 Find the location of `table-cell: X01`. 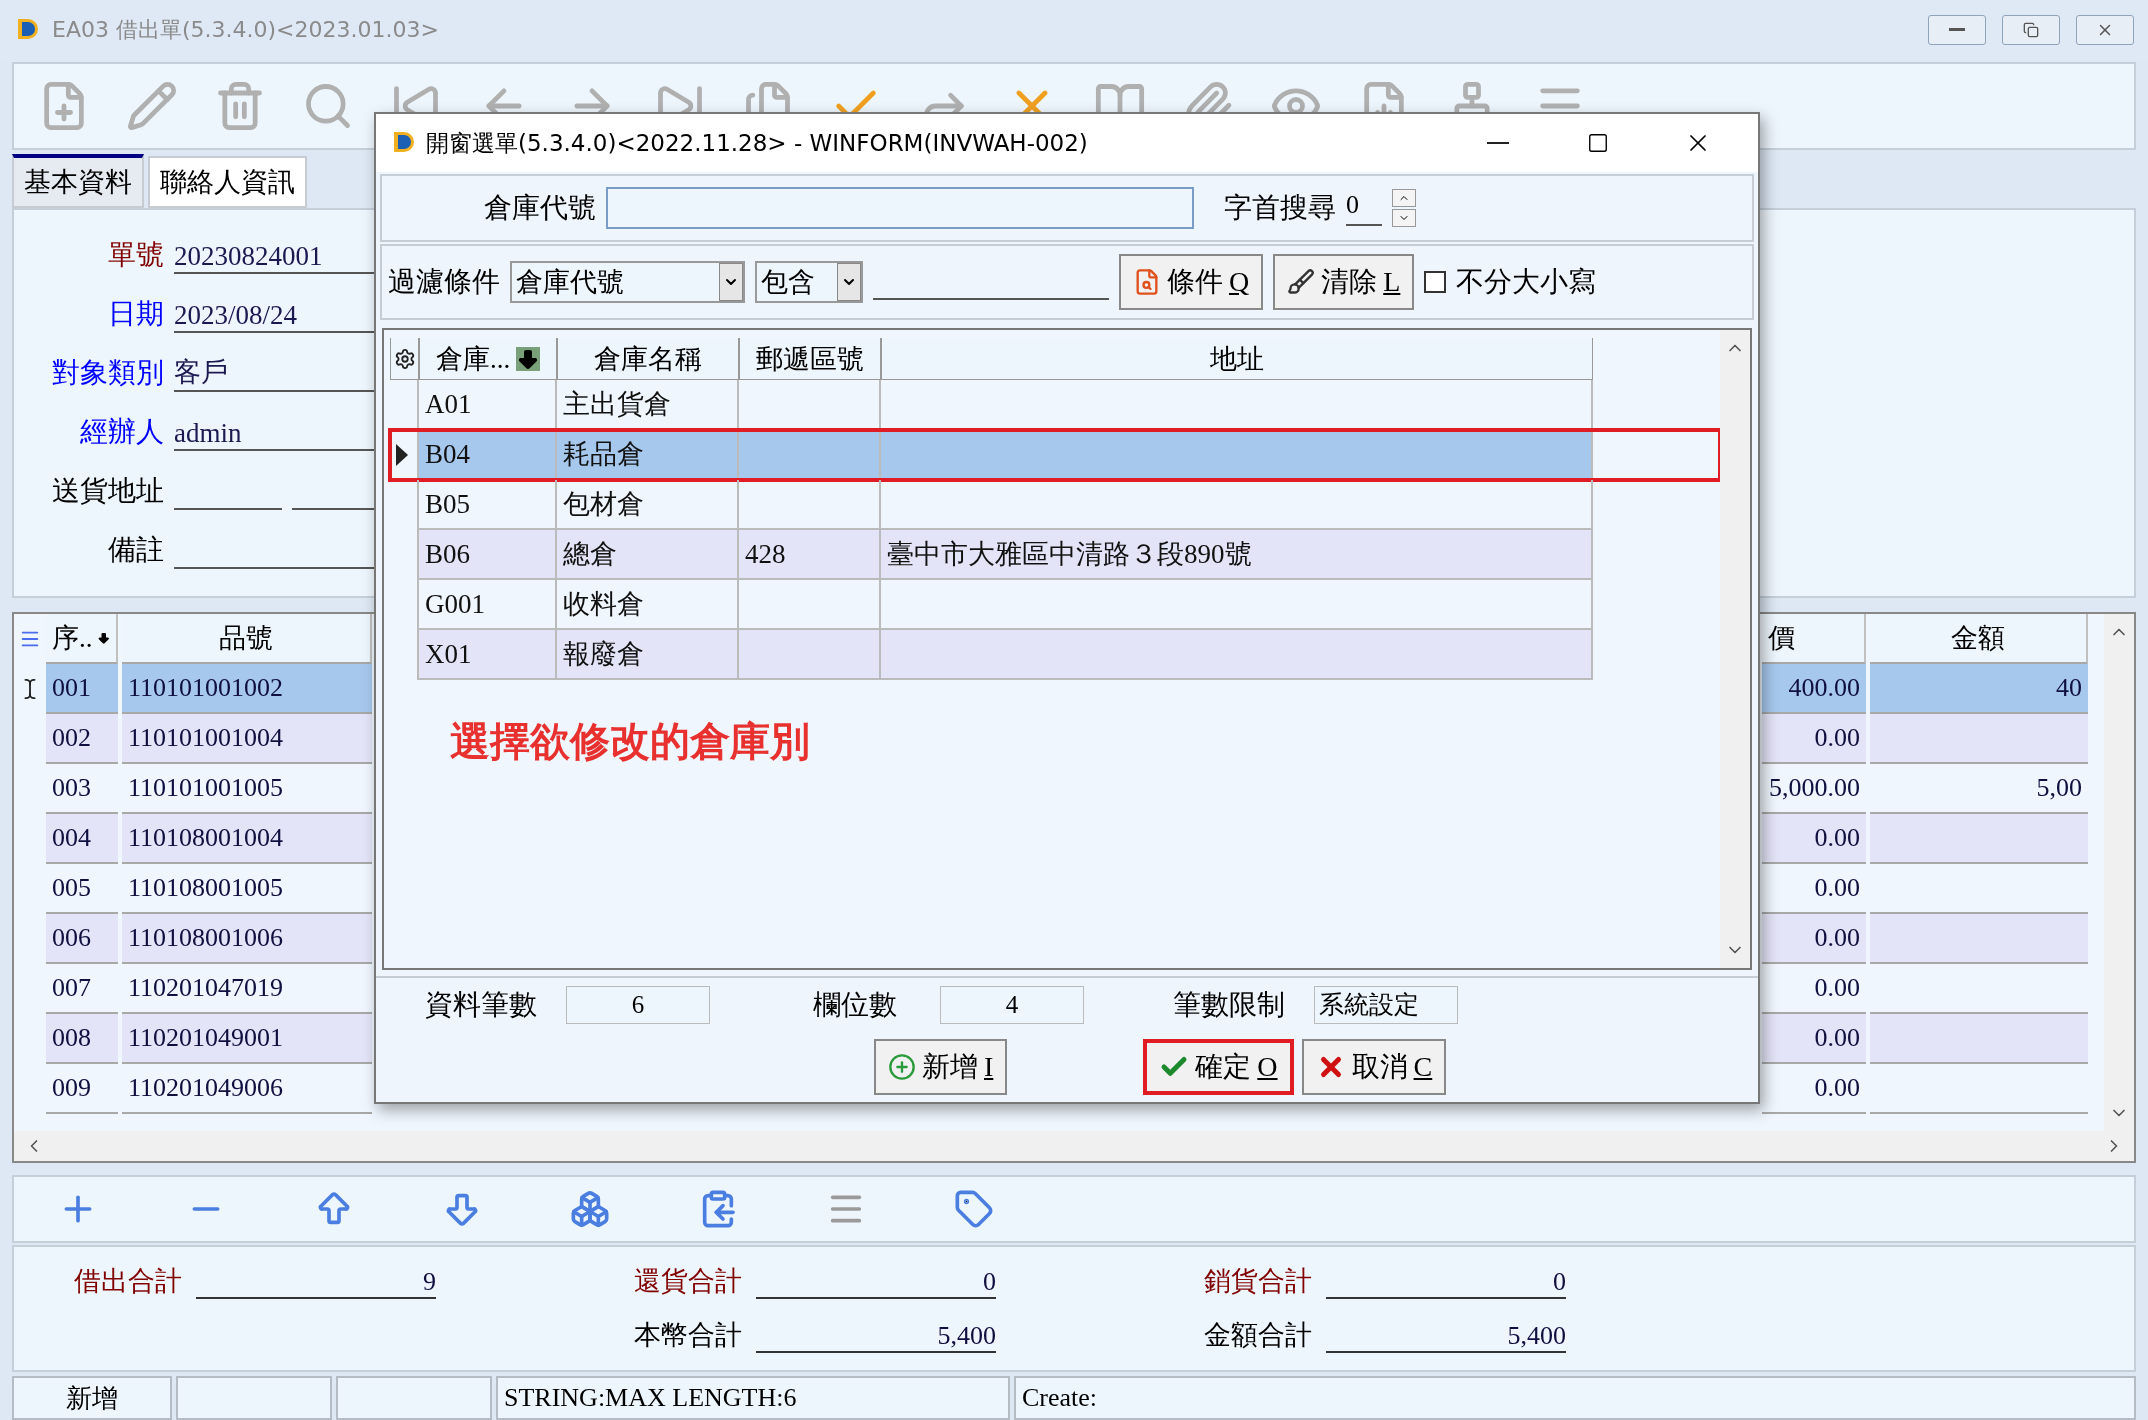

table-cell: X01 is located at coordinates (488, 655).